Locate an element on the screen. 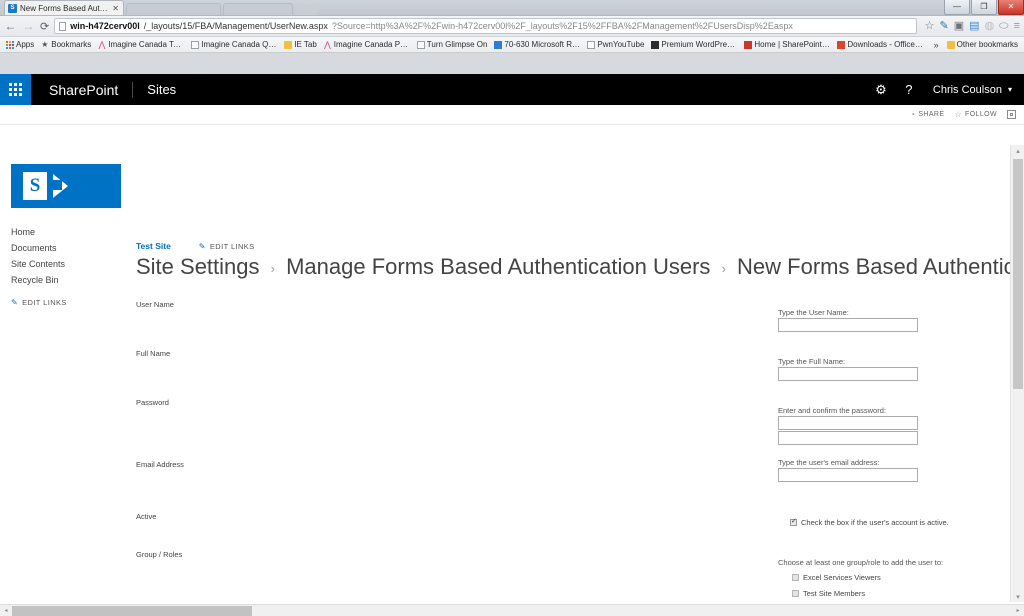 Image resolution: width=1024 pixels, height=616 pixels. chevron-down-icon: ▾ is located at coordinates (1016, 89).